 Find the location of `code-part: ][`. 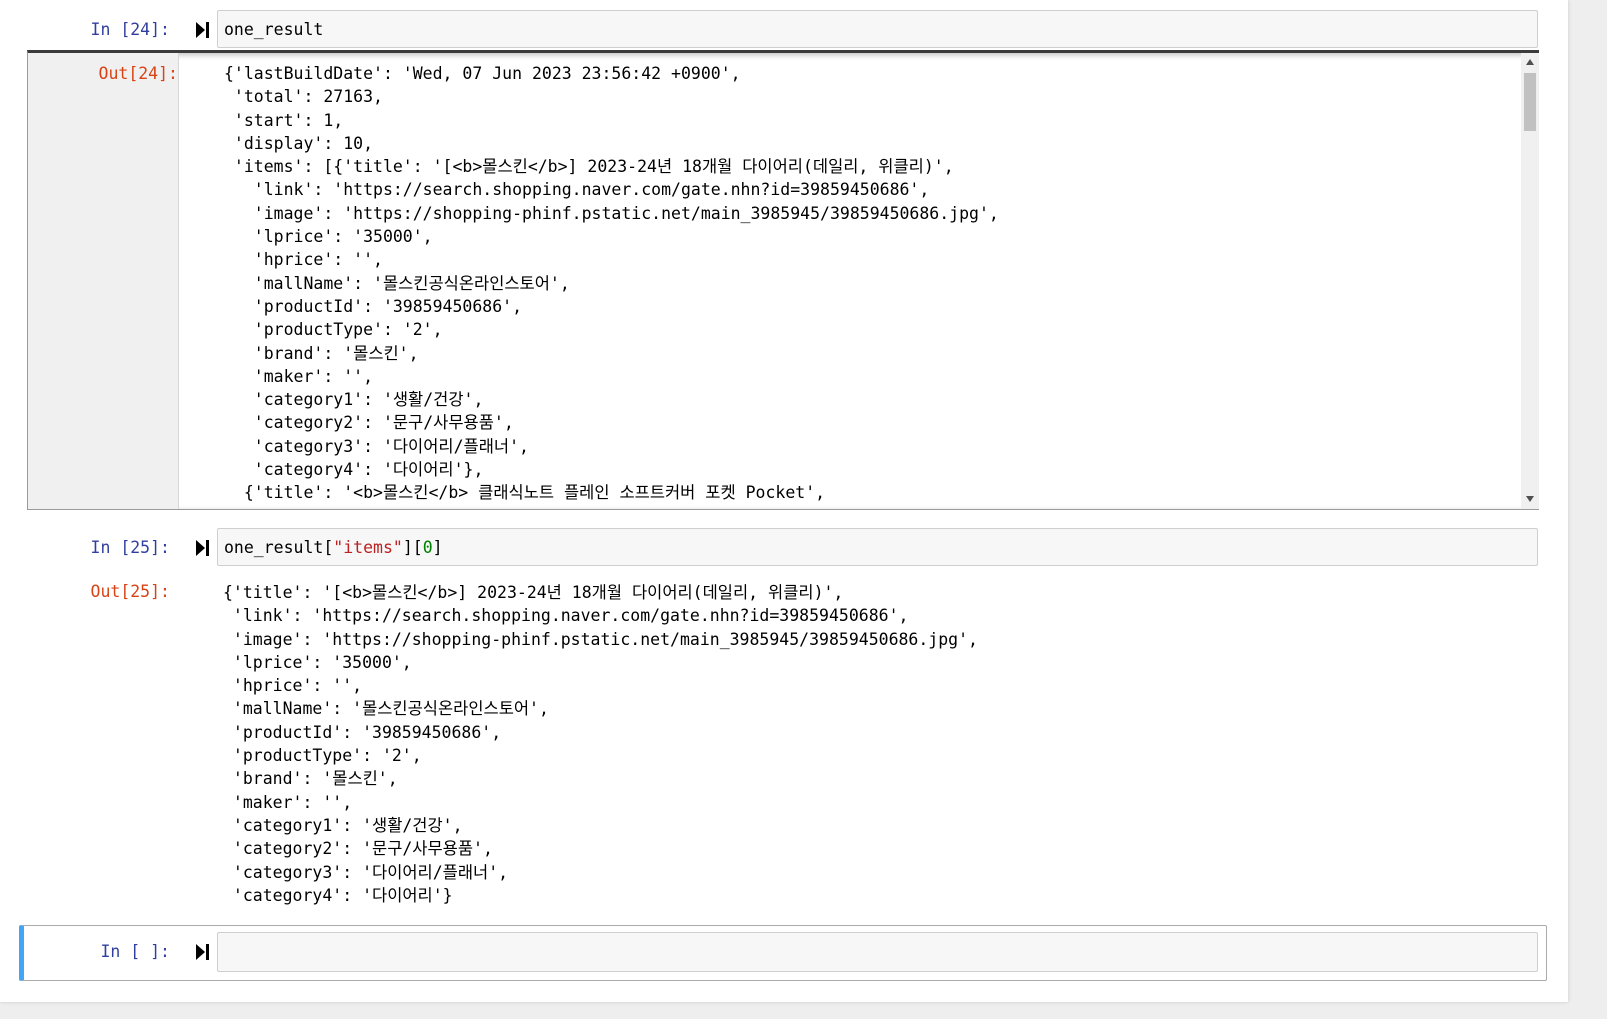

code-part: ][ is located at coordinates (412, 547).